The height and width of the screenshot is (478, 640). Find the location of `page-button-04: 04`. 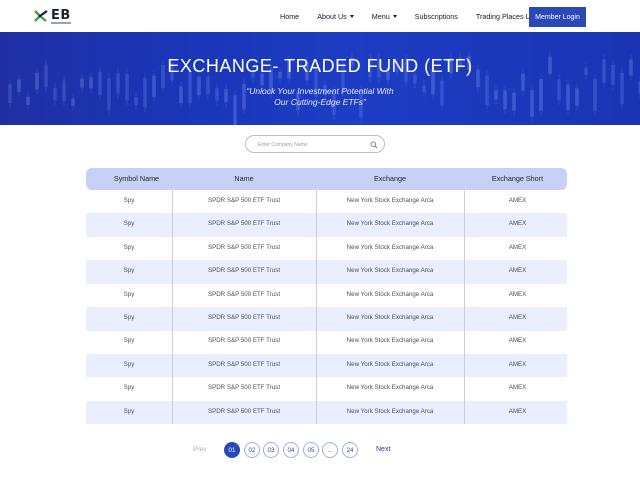

page-button-04: 04 is located at coordinates (291, 450).